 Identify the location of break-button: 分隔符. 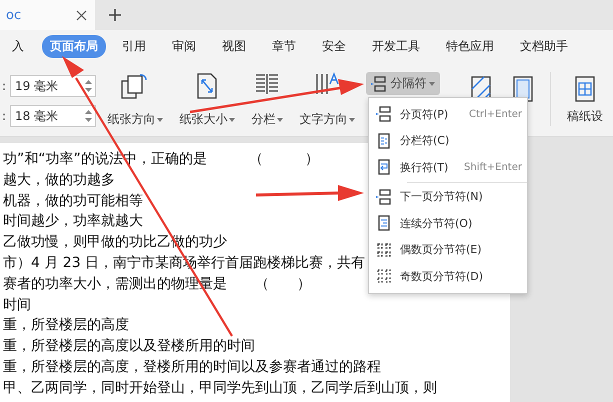
(403, 83).